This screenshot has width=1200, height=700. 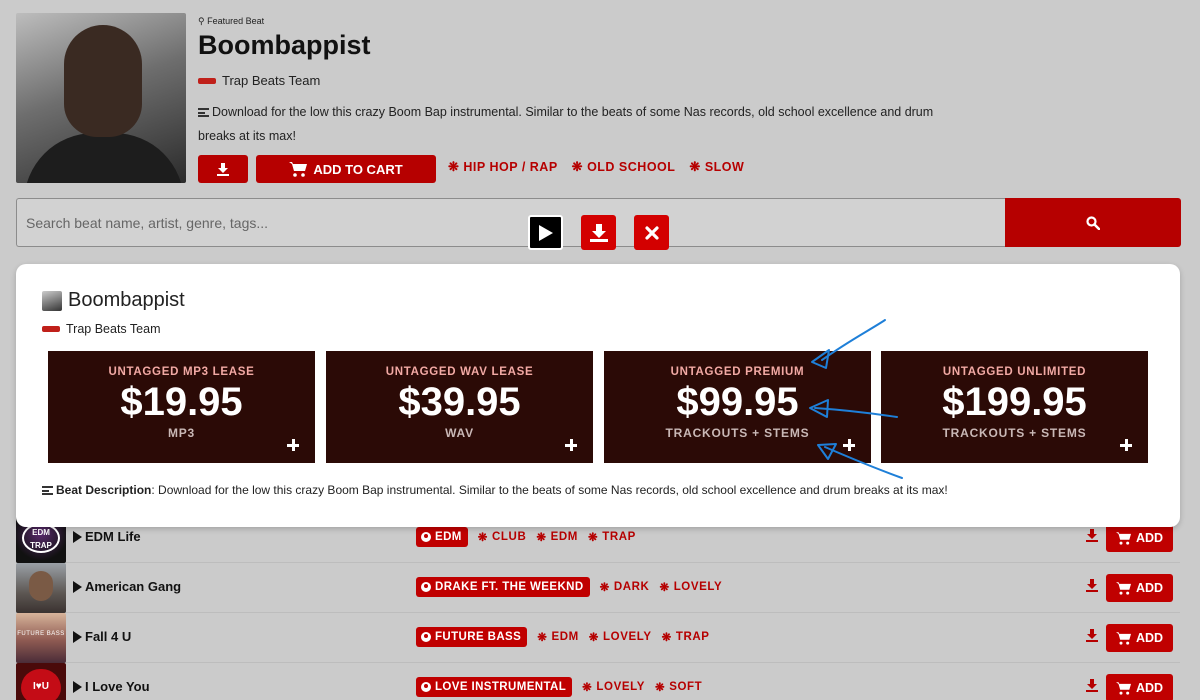 What do you see at coordinates (127, 586) in the screenshot?
I see `track-title: American Gang` at bounding box center [127, 586].